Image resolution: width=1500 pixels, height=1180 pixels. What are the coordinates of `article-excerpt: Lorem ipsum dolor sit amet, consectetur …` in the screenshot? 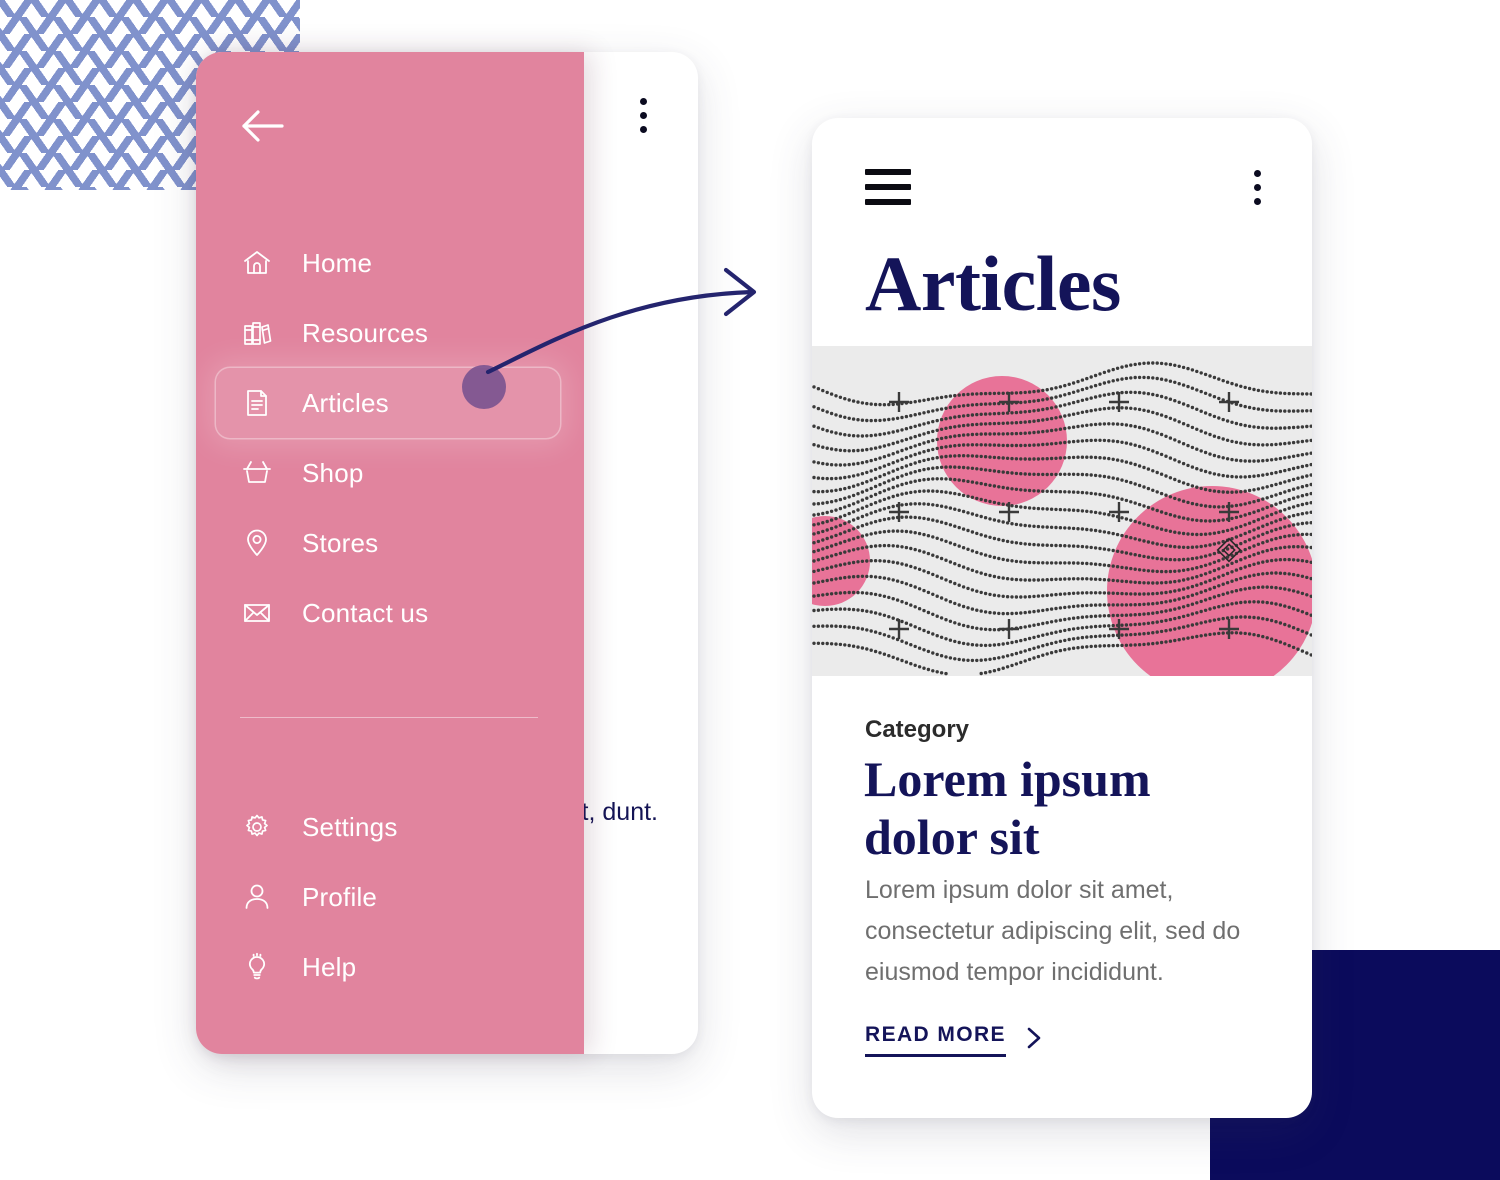 It's located at (1053, 931).